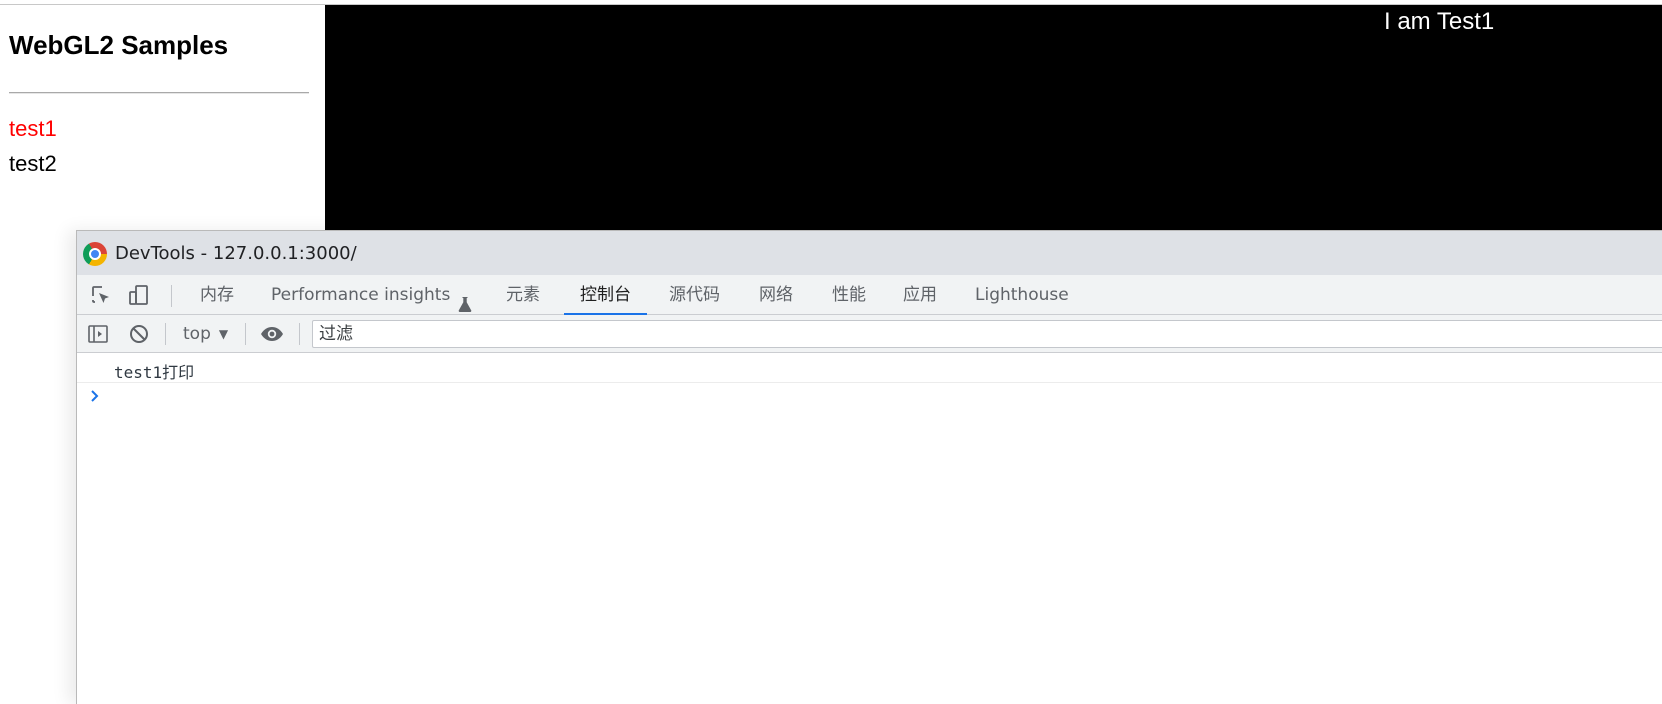 This screenshot has width=1662, height=704. I want to click on nav-link-test2: test2, so click(33, 164).